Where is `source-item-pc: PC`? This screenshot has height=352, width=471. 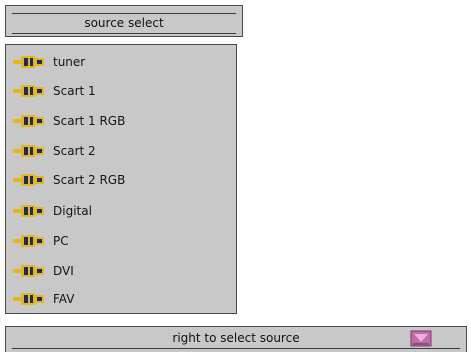
source-item-pc: PC is located at coordinates (121, 241).